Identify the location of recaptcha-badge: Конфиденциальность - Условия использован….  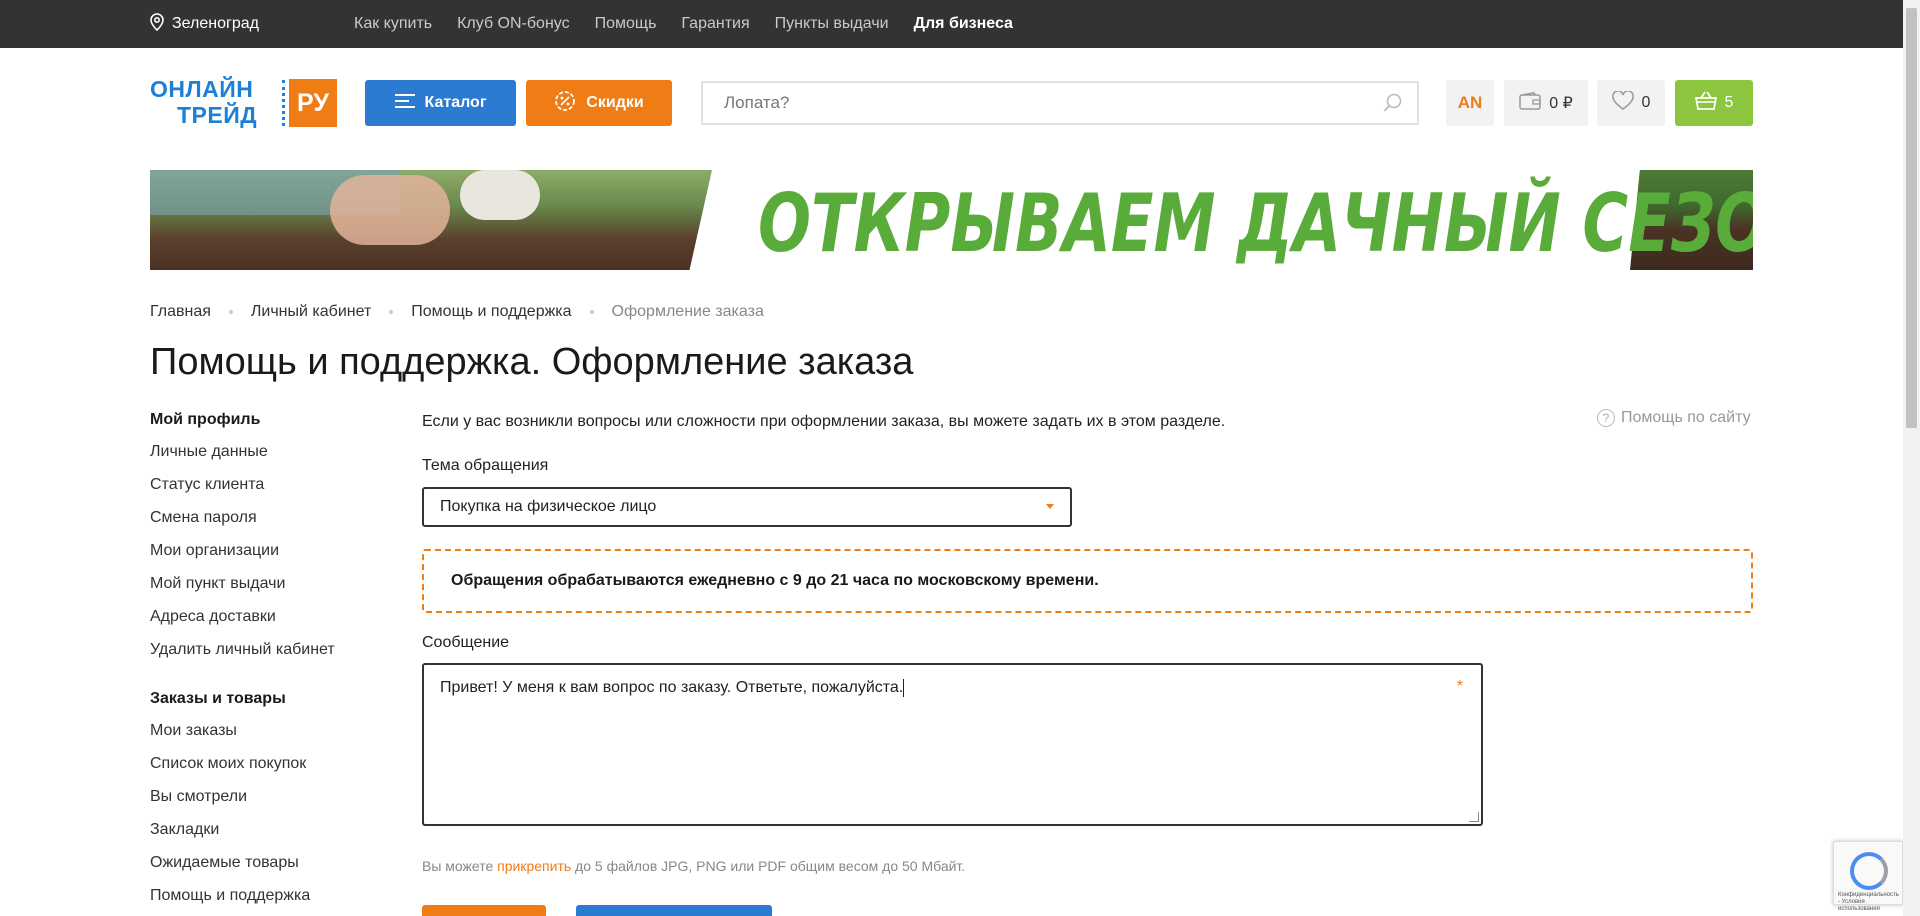
(1868, 876).